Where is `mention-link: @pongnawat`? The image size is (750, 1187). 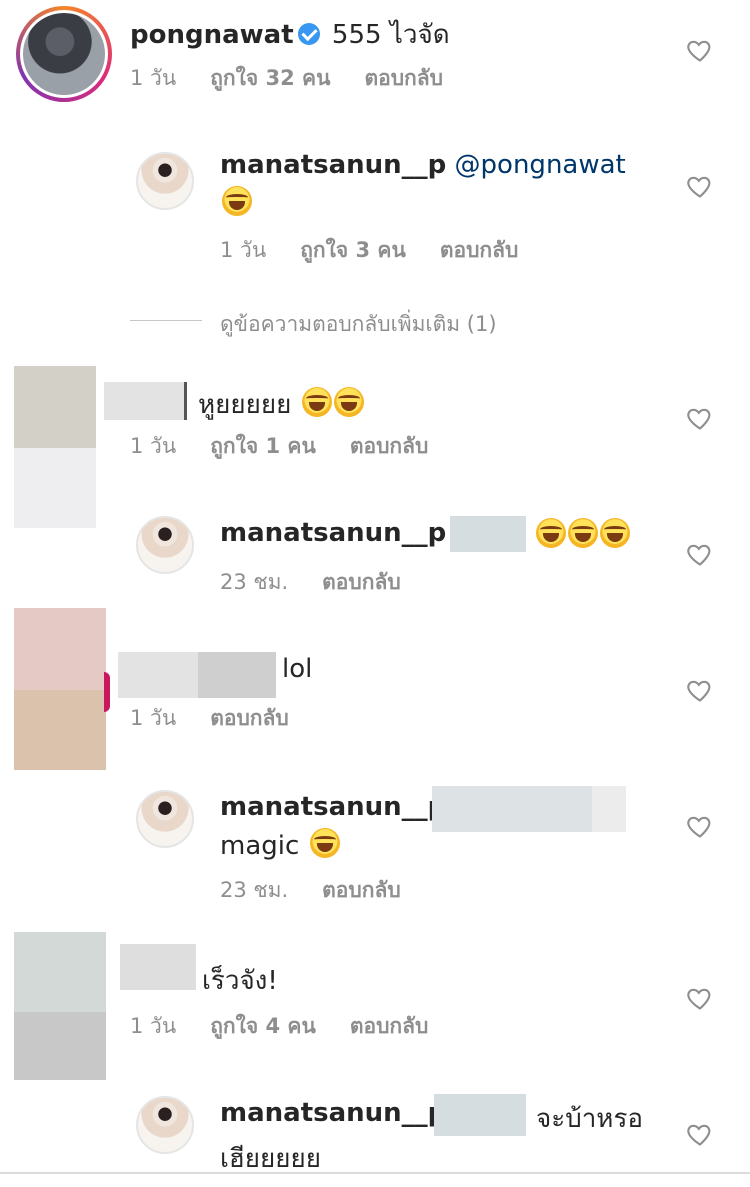 mention-link: @pongnawat is located at coordinates (540, 165).